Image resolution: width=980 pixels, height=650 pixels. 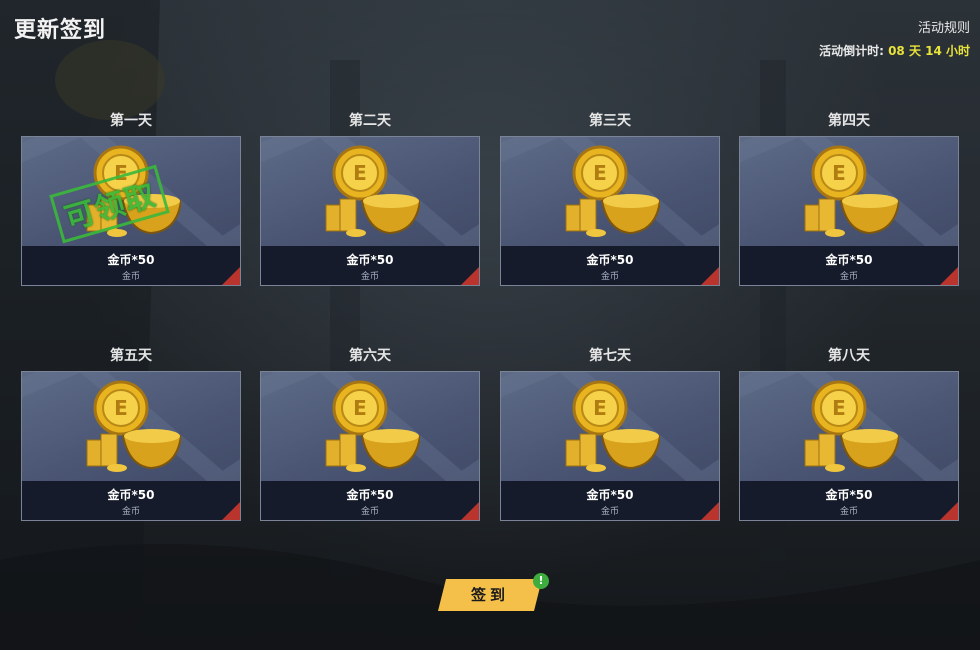 What do you see at coordinates (929, 51) in the screenshot?
I see `countdown-value: 08 天 14 小时` at bounding box center [929, 51].